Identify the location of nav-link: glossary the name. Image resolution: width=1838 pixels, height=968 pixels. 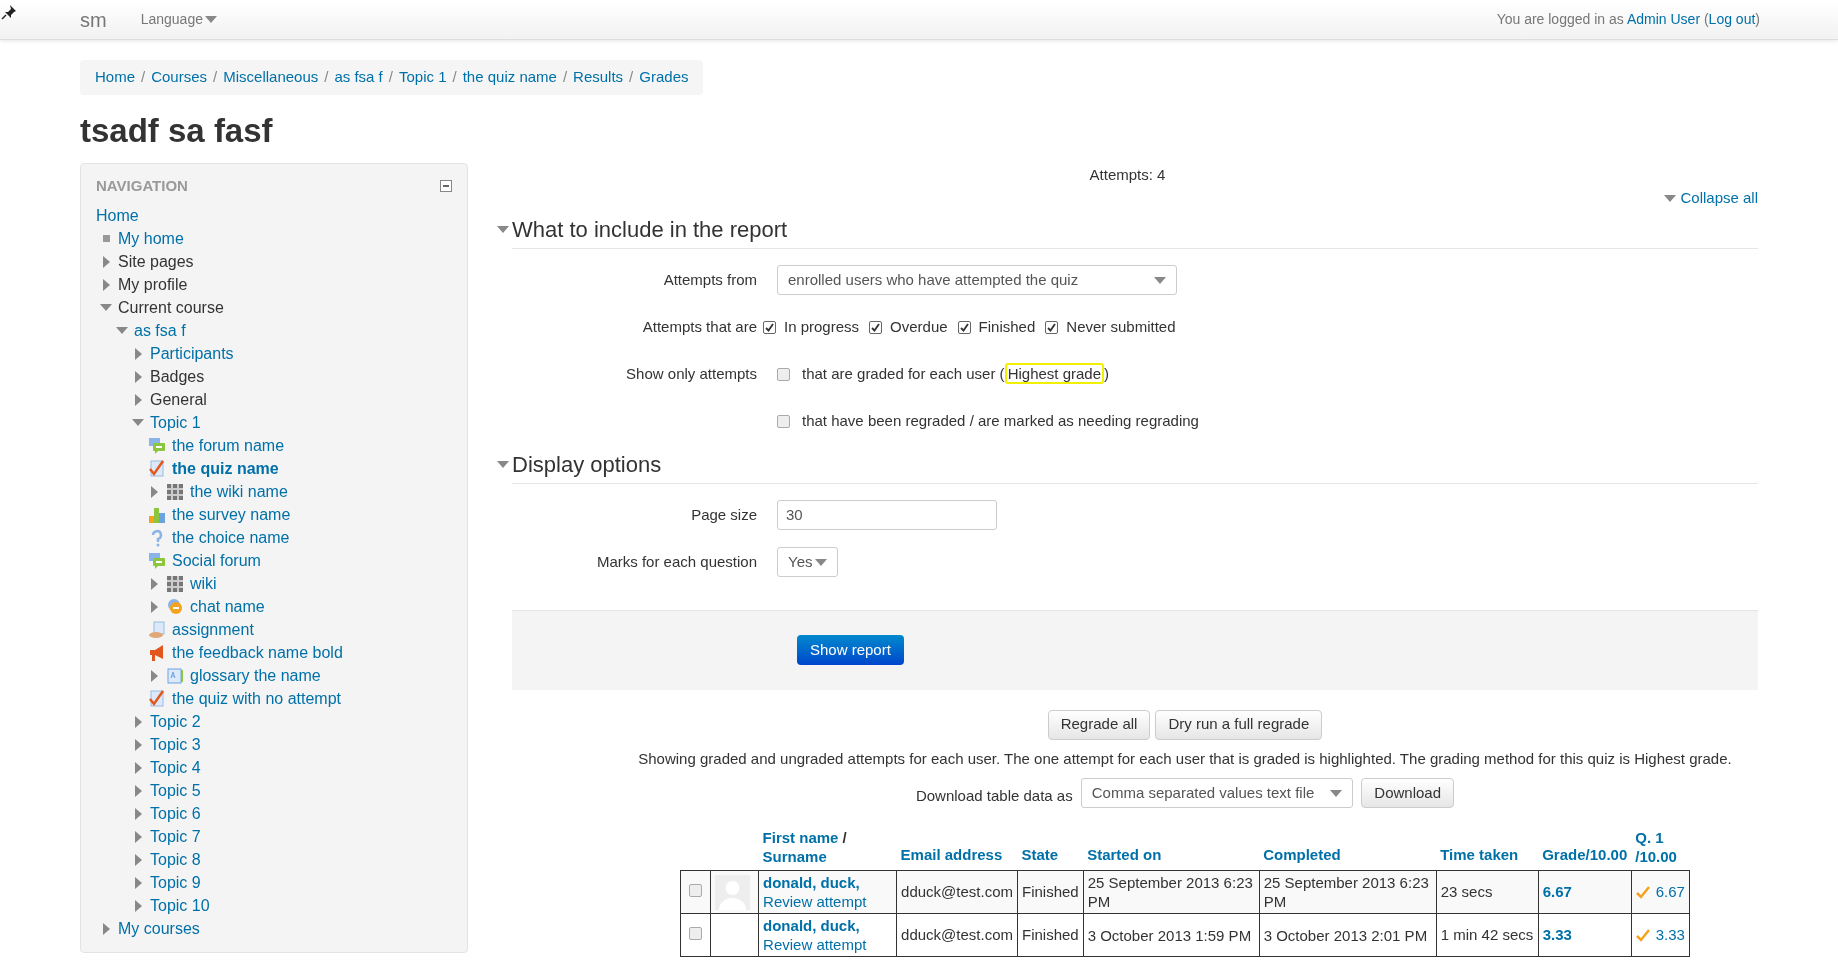
(255, 675).